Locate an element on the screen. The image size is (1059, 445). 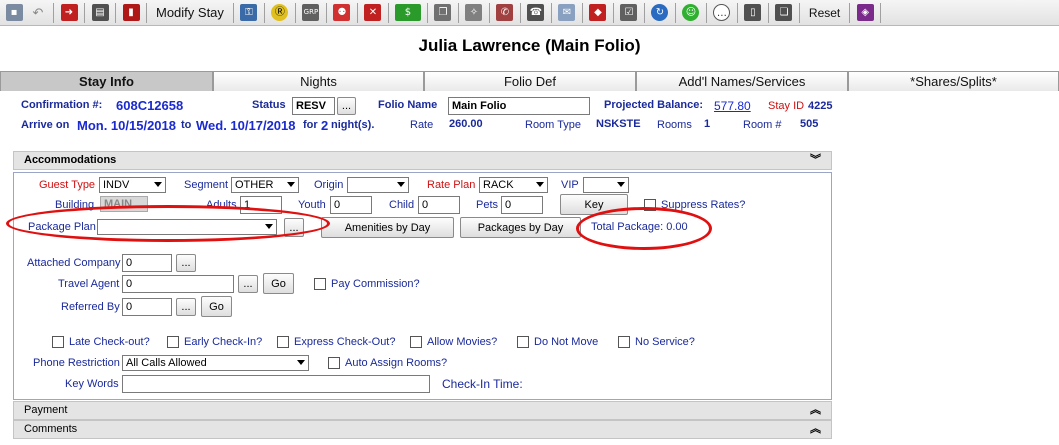
do-not-move-label: Do Not Move is located at coordinates (566, 342).